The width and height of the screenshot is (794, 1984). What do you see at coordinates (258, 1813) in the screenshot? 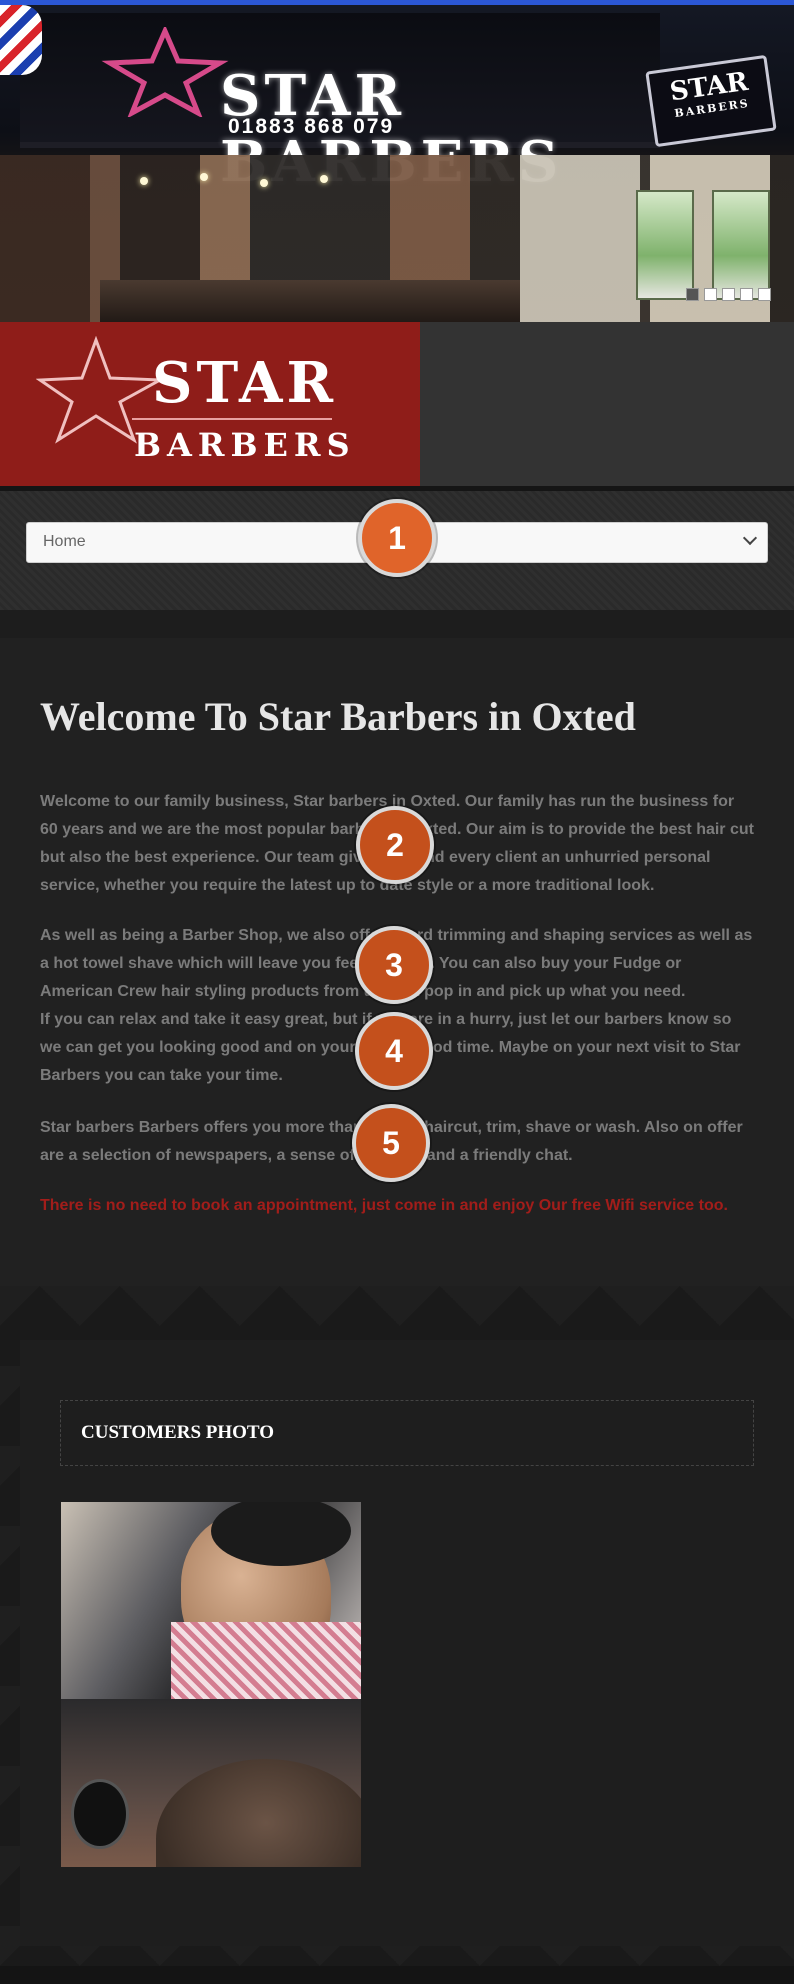
I see `customer-haircut` at bounding box center [258, 1813].